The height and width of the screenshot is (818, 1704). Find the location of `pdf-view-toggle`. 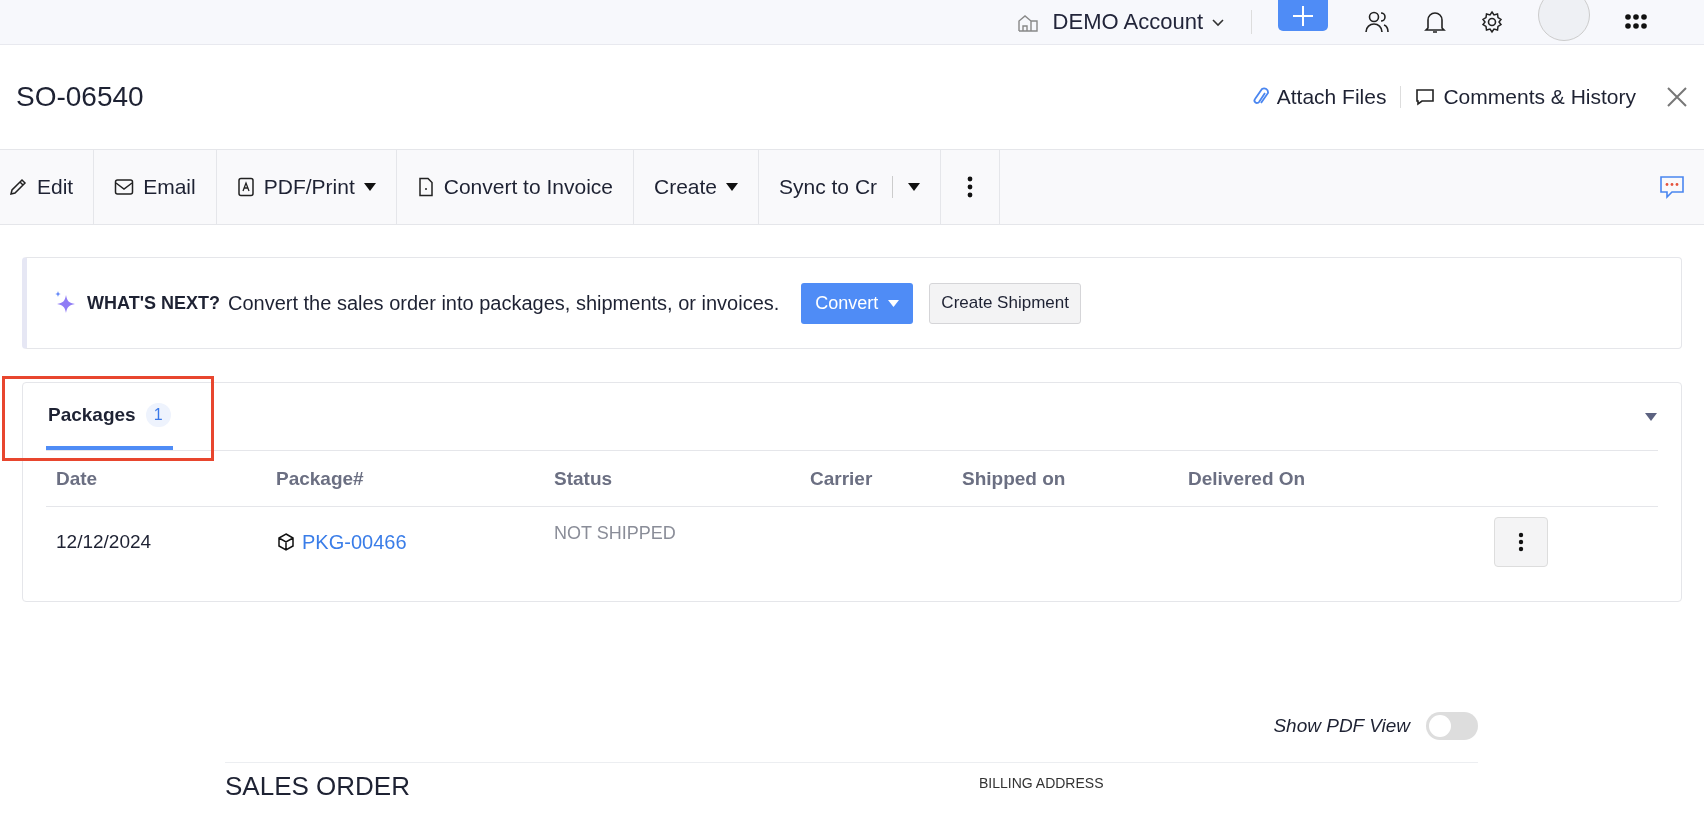

pdf-view-toggle is located at coordinates (1452, 726).